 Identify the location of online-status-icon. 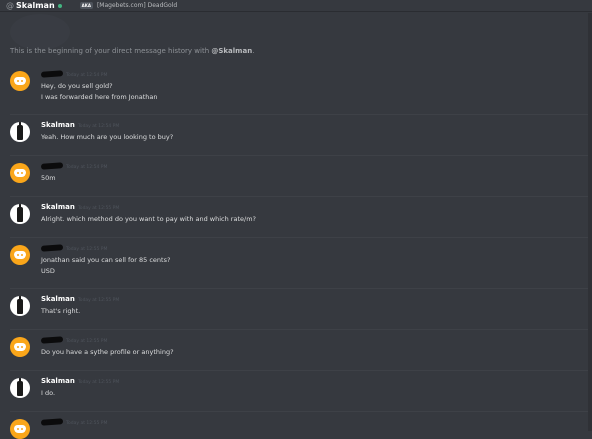
(59, 5).